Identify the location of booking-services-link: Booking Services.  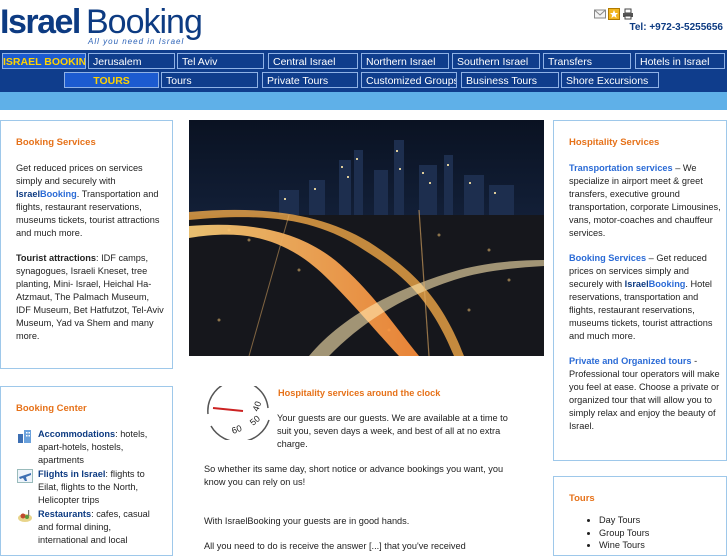
(607, 258).